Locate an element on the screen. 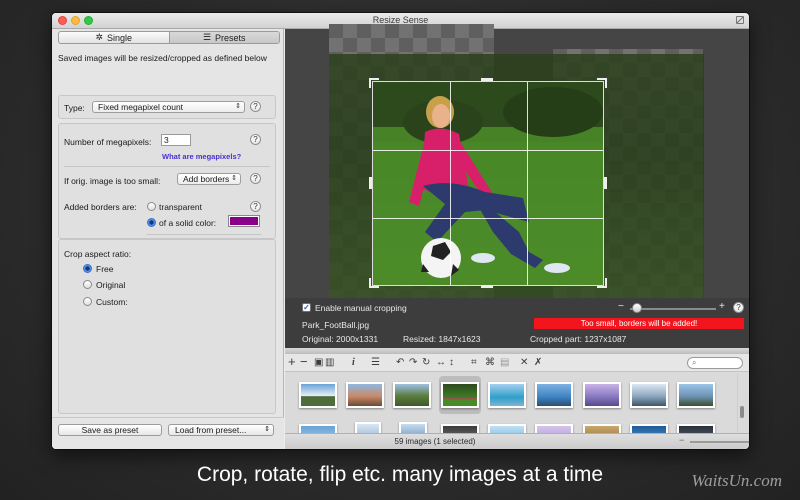 This screenshot has height=500, width=800. too-small-select: Add borders ⇕ is located at coordinates (209, 179).